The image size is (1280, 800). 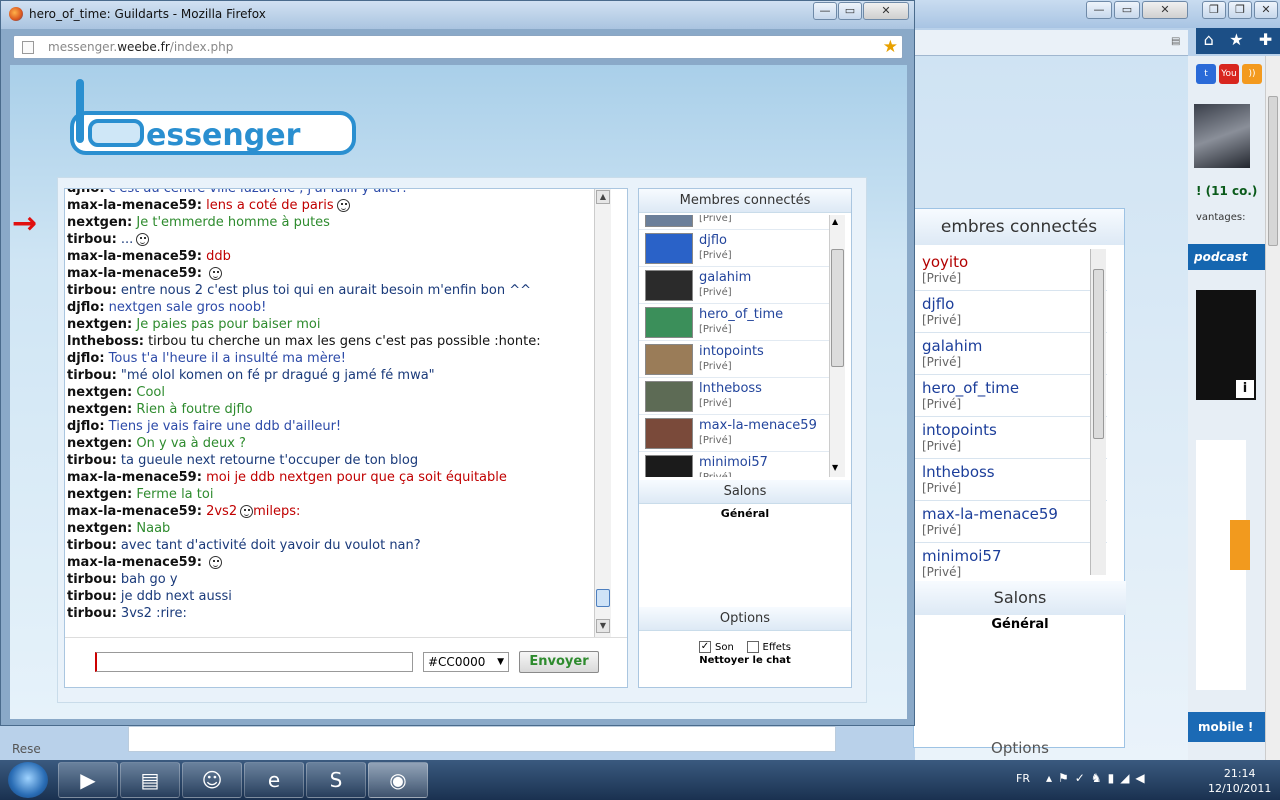 What do you see at coordinates (741, 314) in the screenshot?
I see `member-name: hero_of_time` at bounding box center [741, 314].